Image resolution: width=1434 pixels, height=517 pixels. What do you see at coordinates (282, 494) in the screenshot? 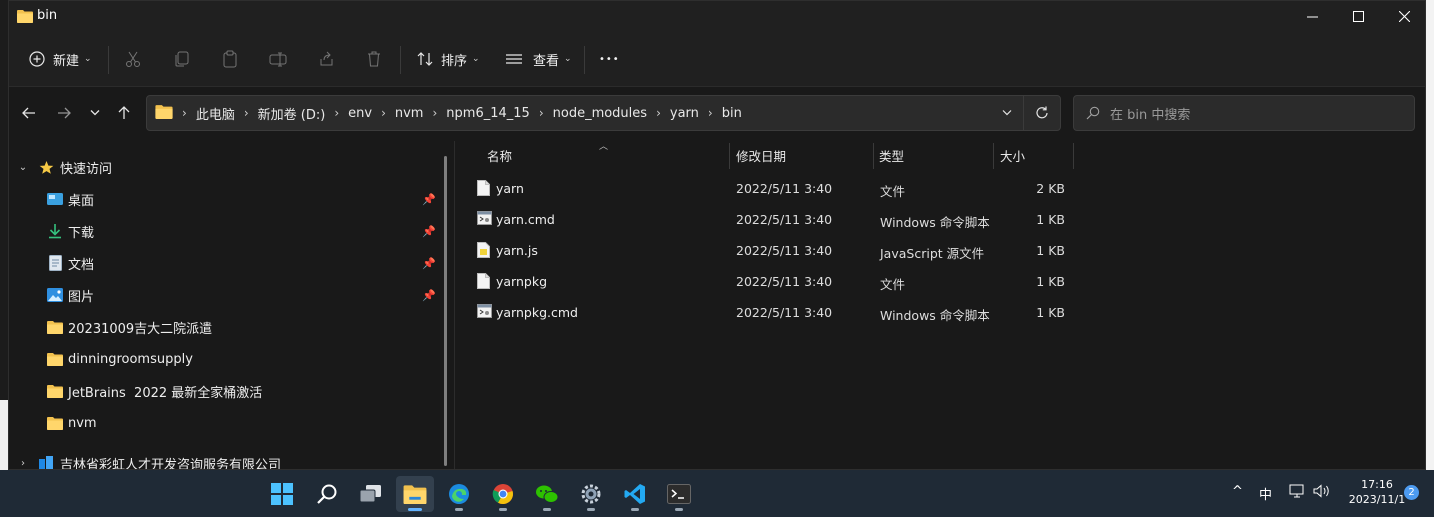
I see `start-button` at bounding box center [282, 494].